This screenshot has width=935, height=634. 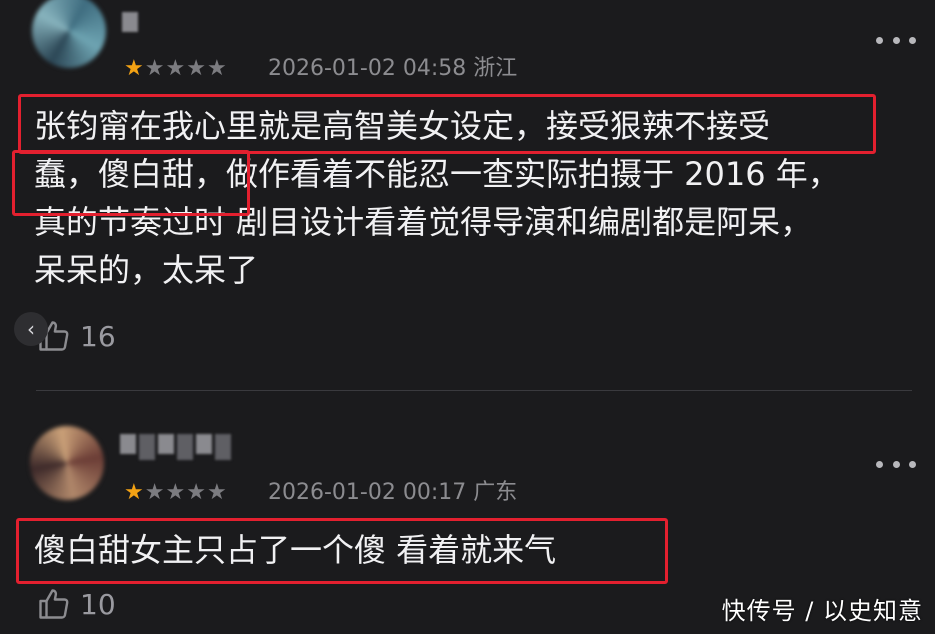 What do you see at coordinates (367, 68) in the screenshot?
I see `review-date: 2026-01-02 04:58` at bounding box center [367, 68].